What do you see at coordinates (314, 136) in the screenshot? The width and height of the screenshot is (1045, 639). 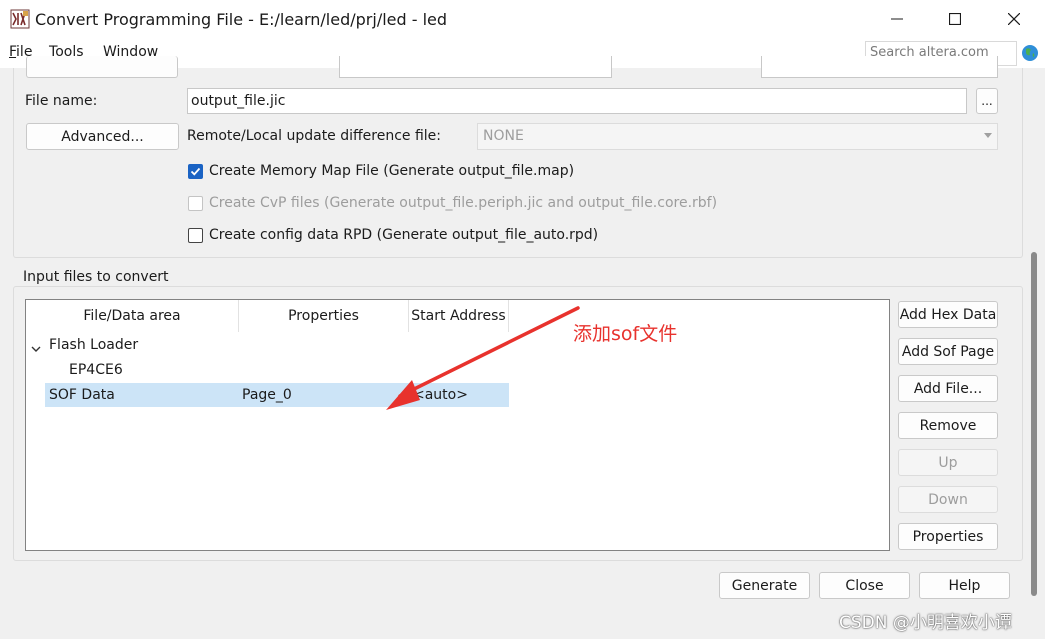 I see `remote-update-label: Remote/Local update difference file:` at bounding box center [314, 136].